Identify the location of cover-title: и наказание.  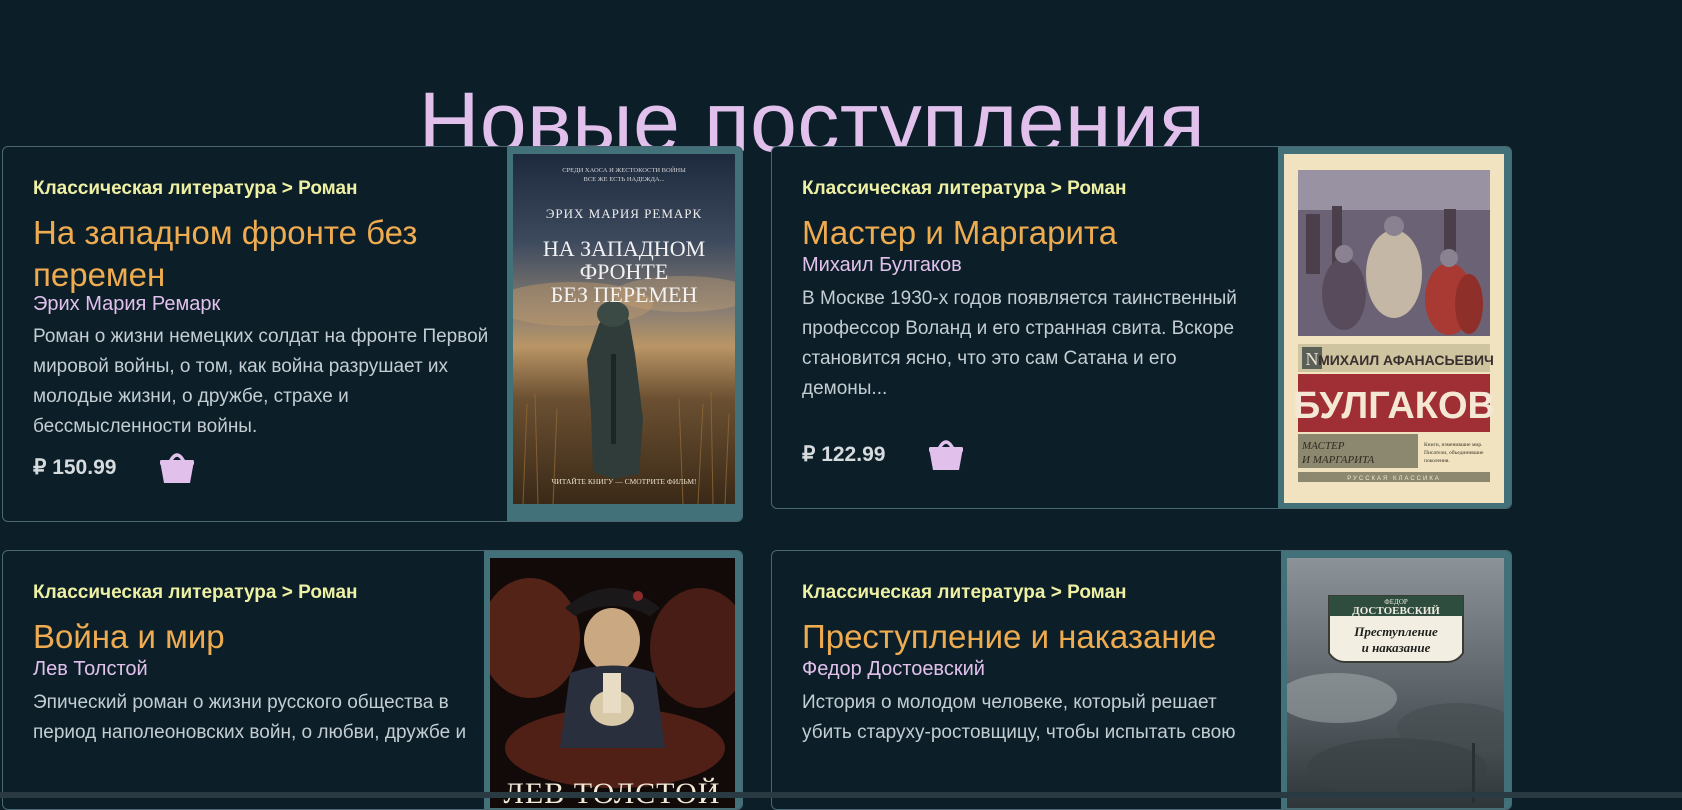
(1396, 647).